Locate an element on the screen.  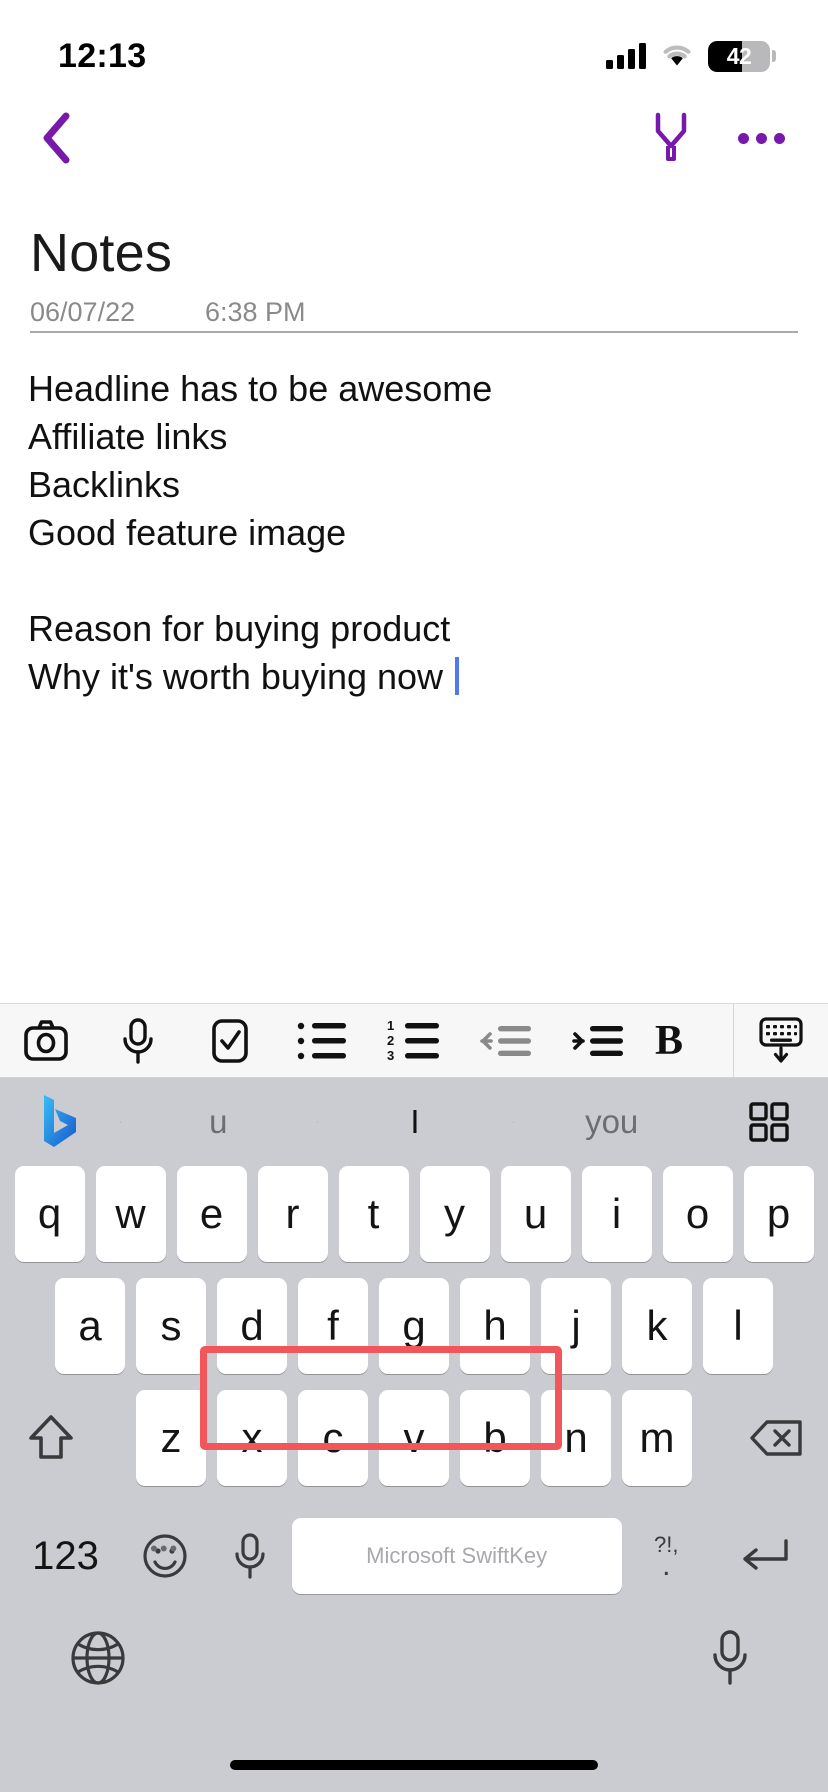
key-j: j is located at coordinates (576, 1326).